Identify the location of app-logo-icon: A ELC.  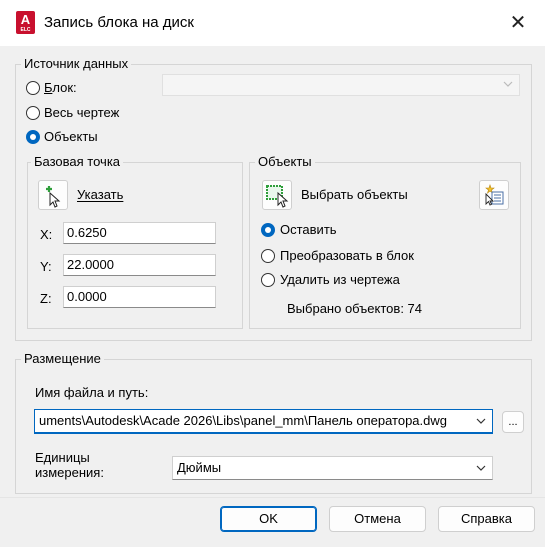
(25, 22).